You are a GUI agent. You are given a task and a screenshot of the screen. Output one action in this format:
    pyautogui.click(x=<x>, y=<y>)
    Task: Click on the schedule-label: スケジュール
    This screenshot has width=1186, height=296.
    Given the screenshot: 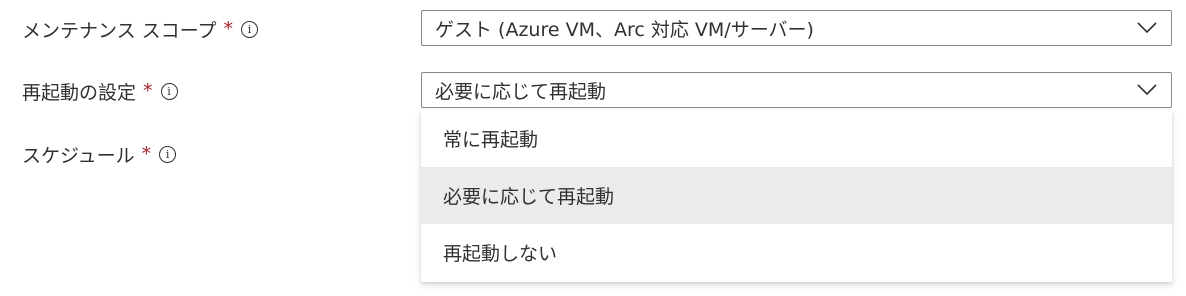 What is the action you would take?
    pyautogui.click(x=78, y=155)
    